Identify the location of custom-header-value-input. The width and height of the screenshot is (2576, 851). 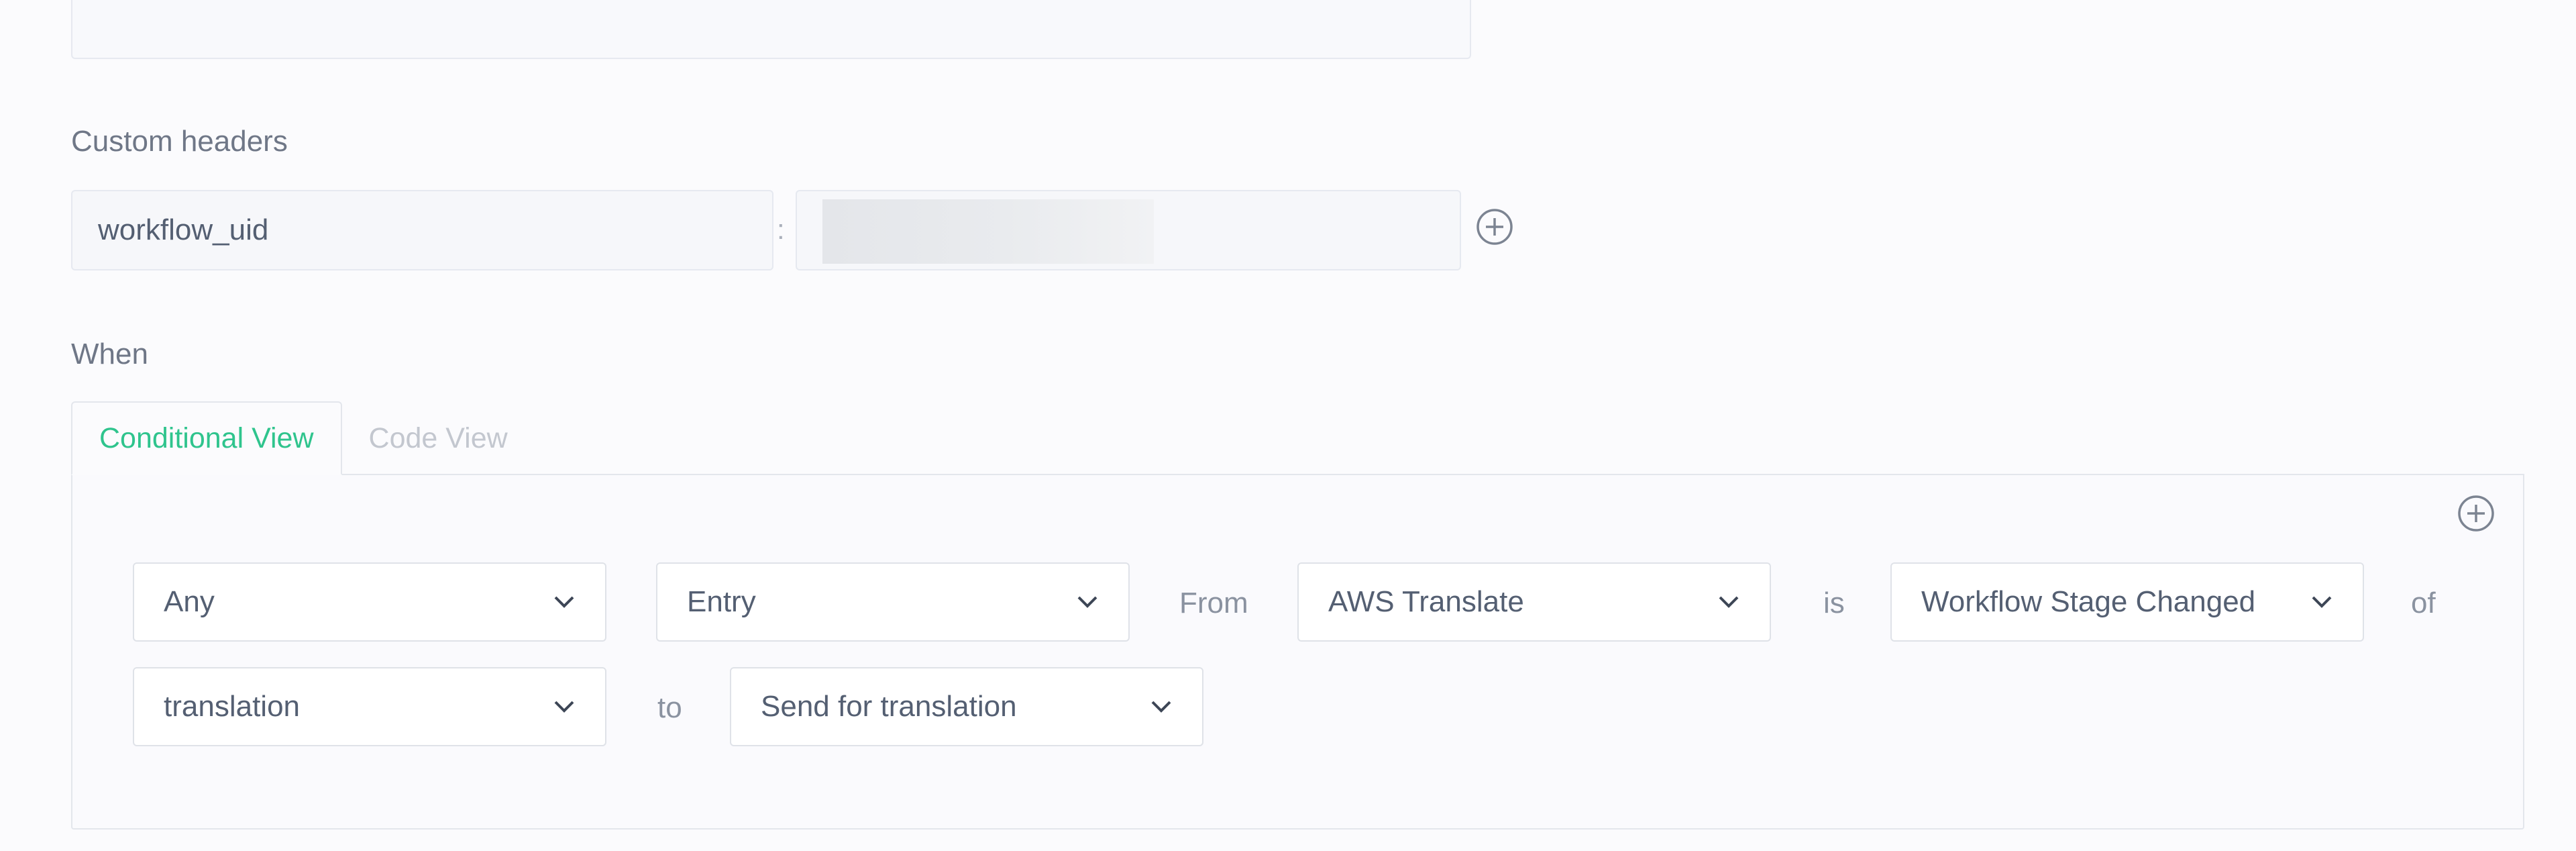
(1128, 230).